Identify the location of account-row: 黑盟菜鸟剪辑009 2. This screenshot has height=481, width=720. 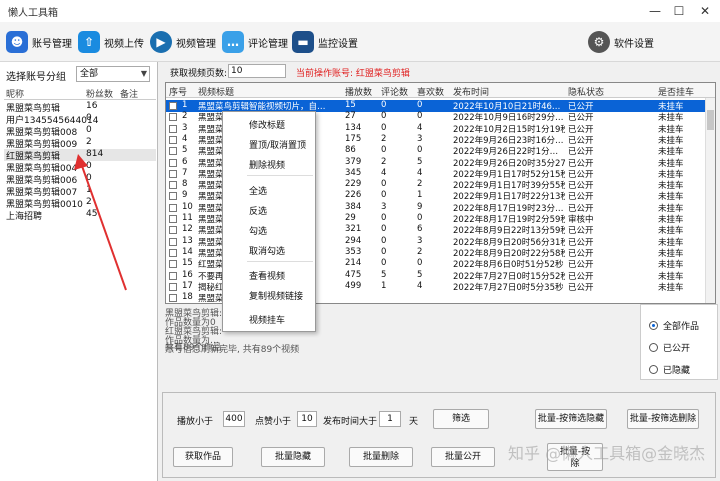
(80, 143).